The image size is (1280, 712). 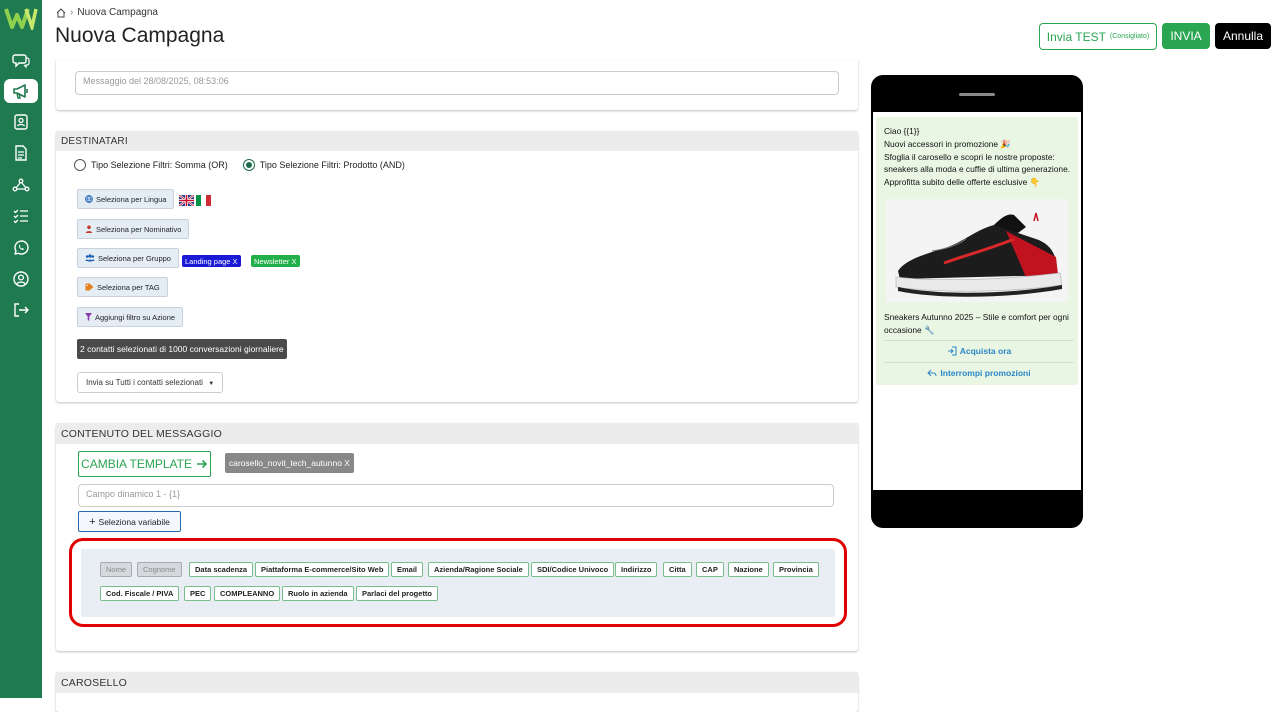 I want to click on message-name-input: Messaggio del 28/08/2025, 08:53:06, so click(x=457, y=83).